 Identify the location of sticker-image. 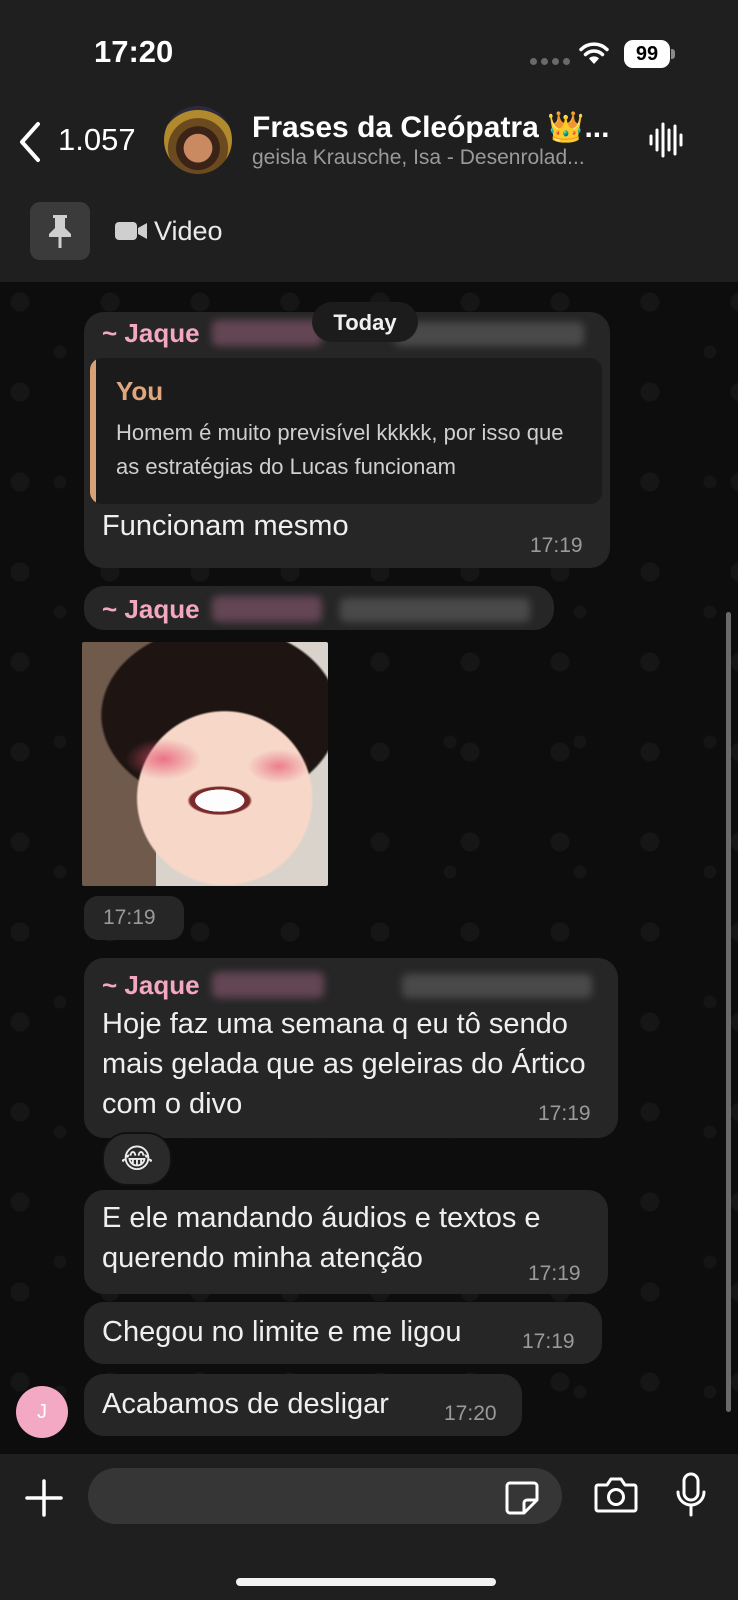
(205, 764).